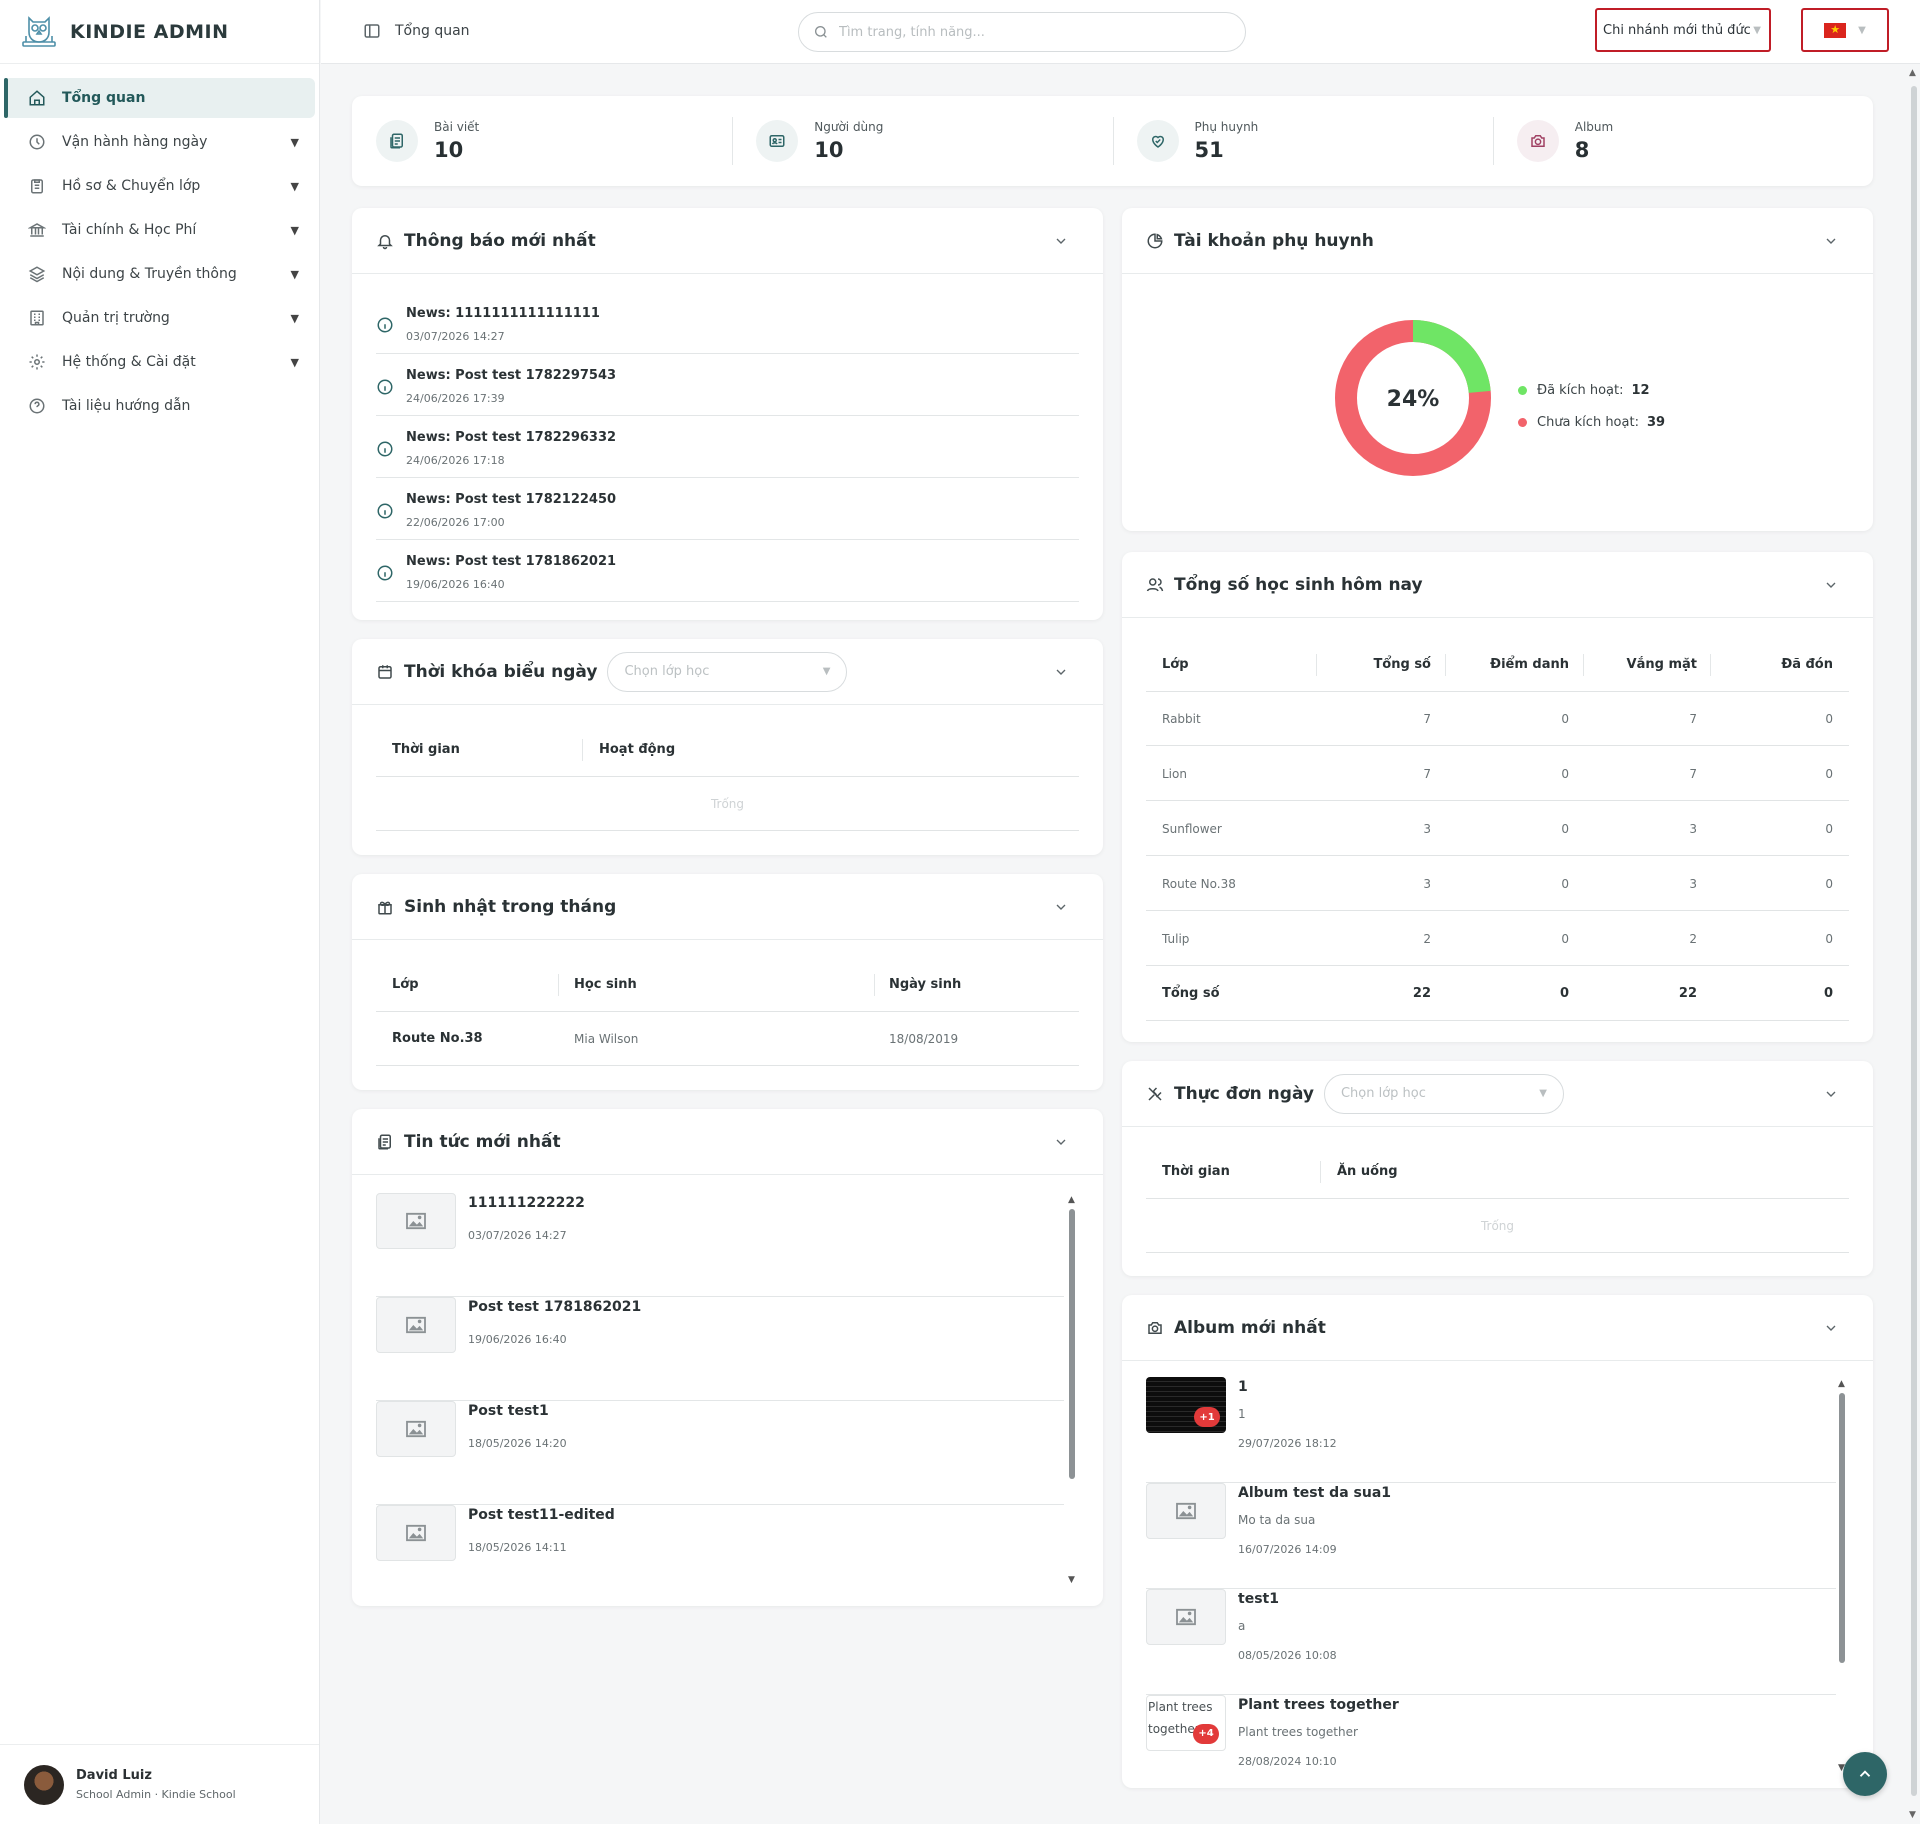 The width and height of the screenshot is (1920, 1824). What do you see at coordinates (1302, 141) in the screenshot?
I see `stat-parents: Phụ huynh 51` at bounding box center [1302, 141].